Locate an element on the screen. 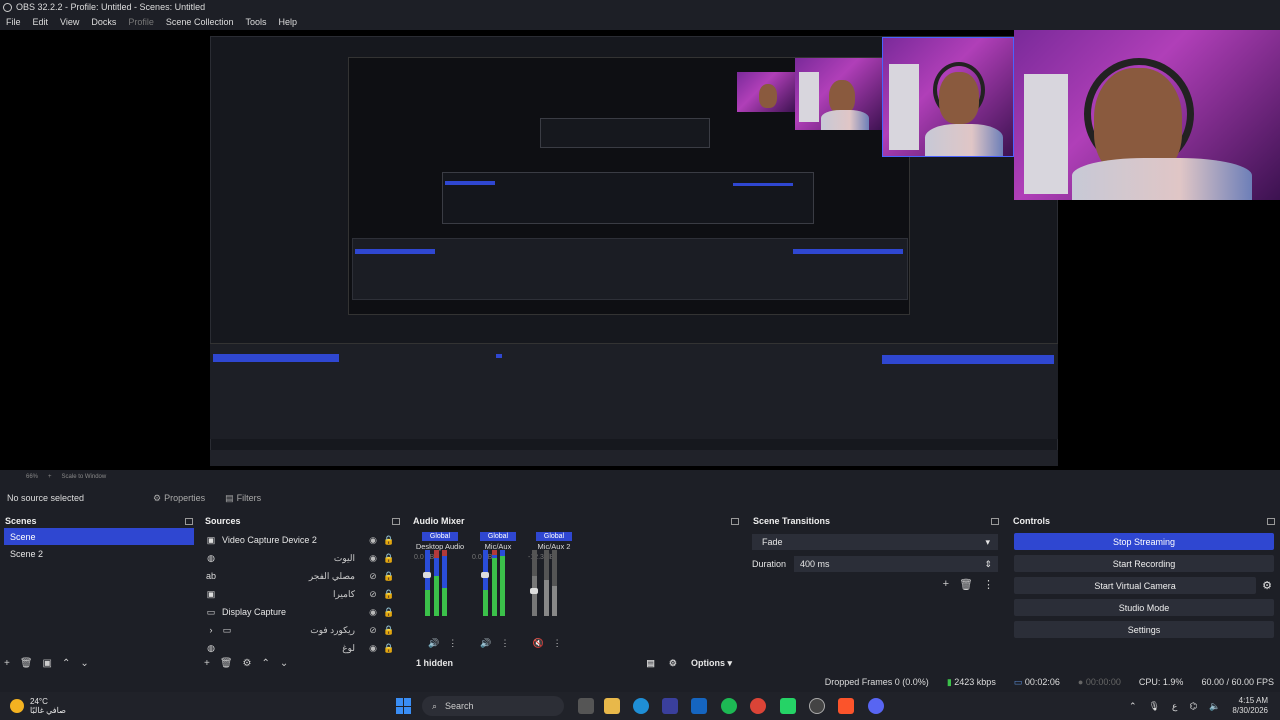 The image size is (1280, 720). layout-icon: ▤ is located at coordinates (650, 663).